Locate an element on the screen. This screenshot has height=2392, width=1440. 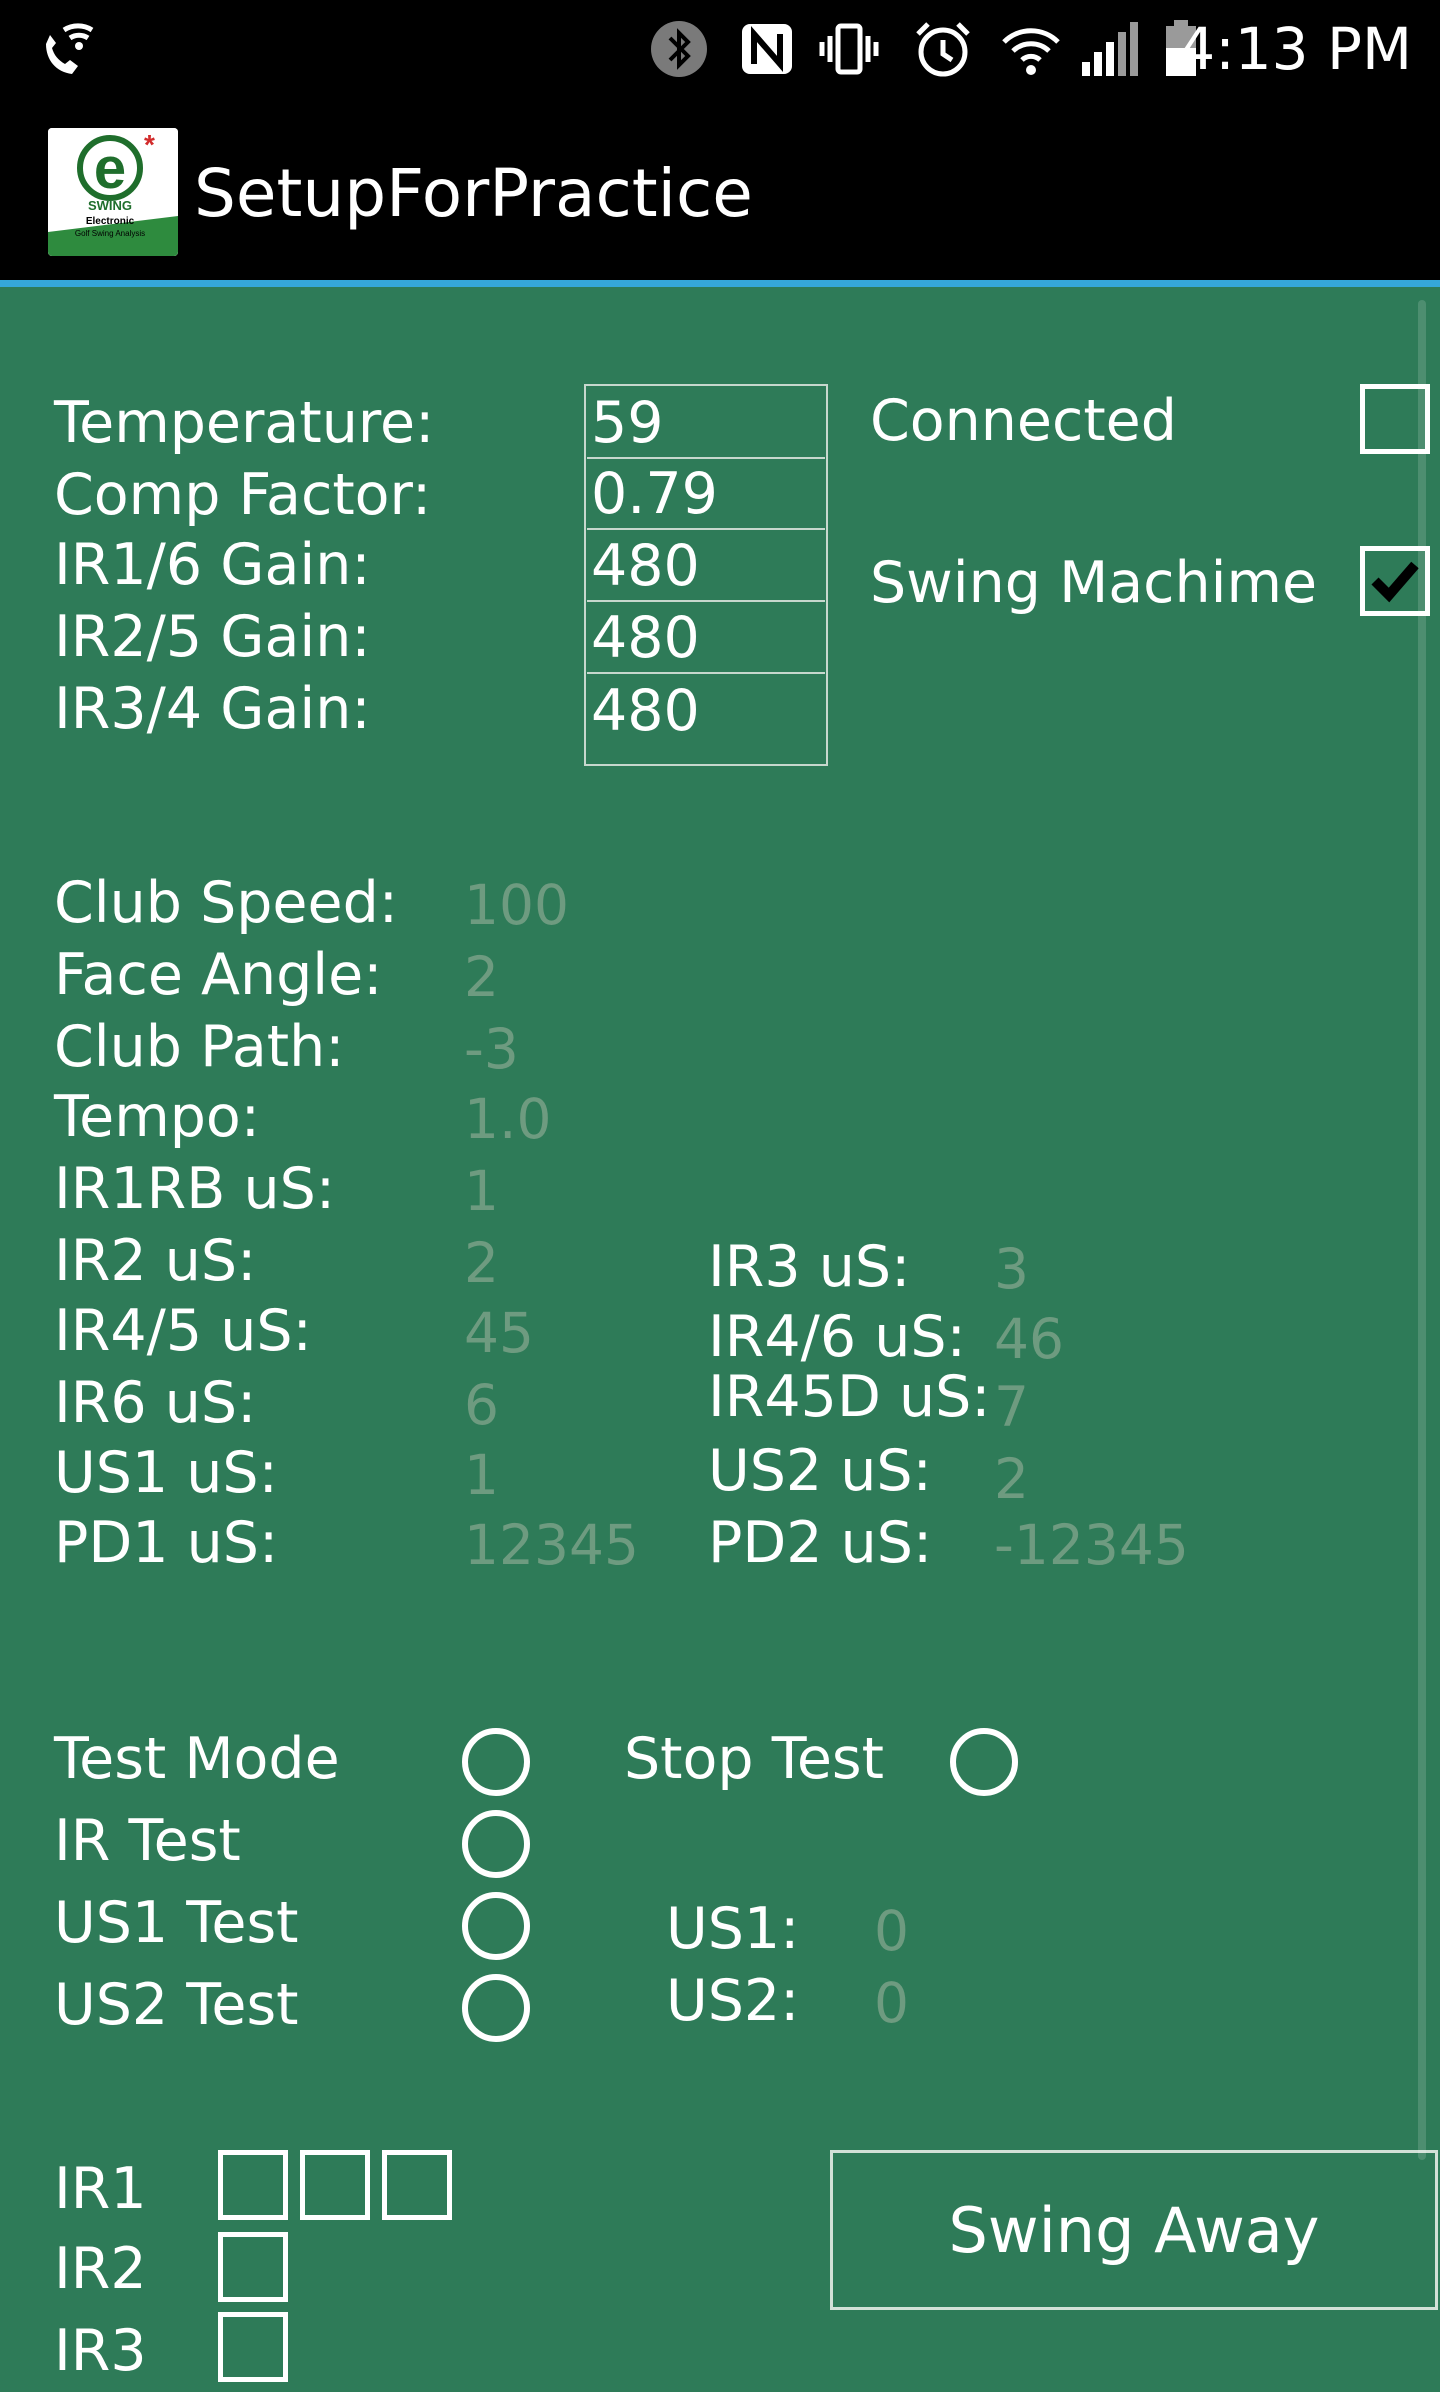
swing-away-button: Swing Away is located at coordinates (1134, 2230).